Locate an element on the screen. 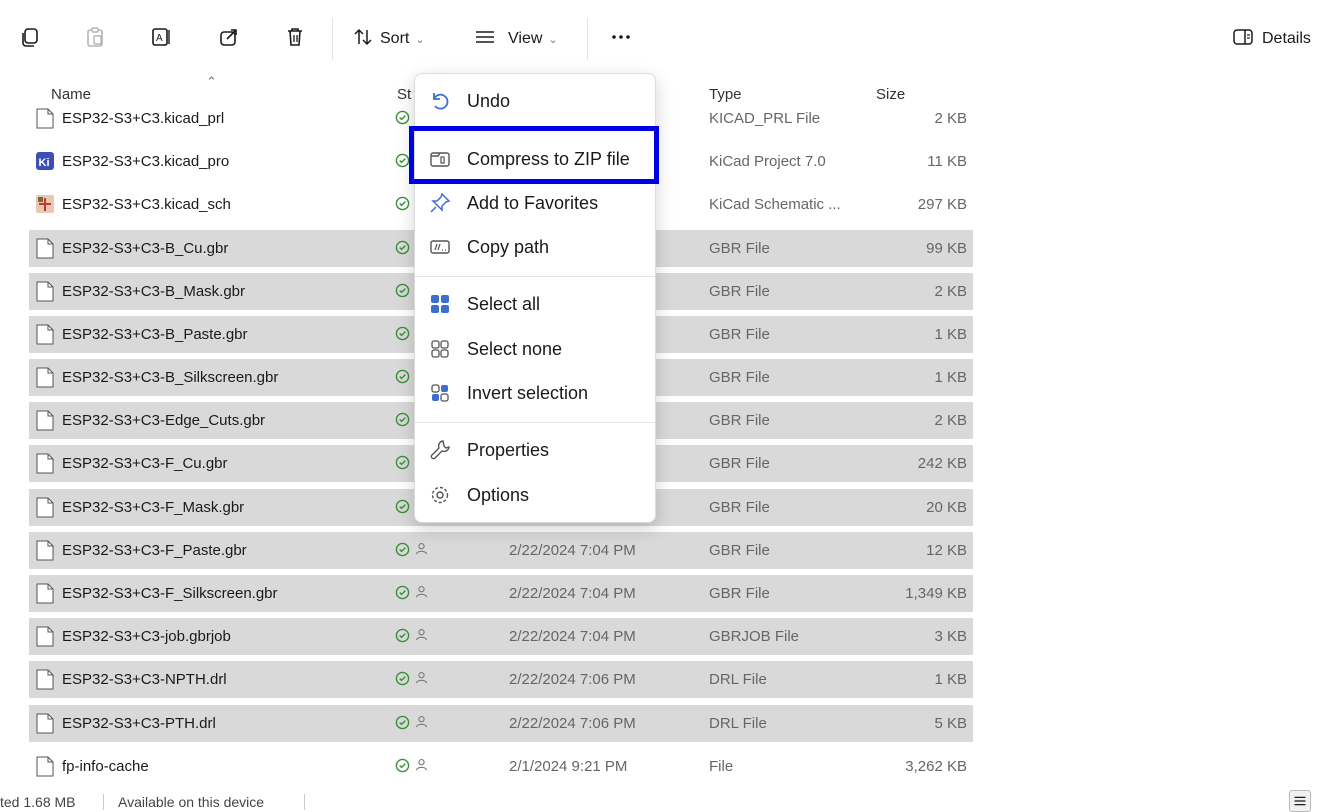  menu-item-add-to-favorites: Add to Favorites is located at coordinates (535, 202).